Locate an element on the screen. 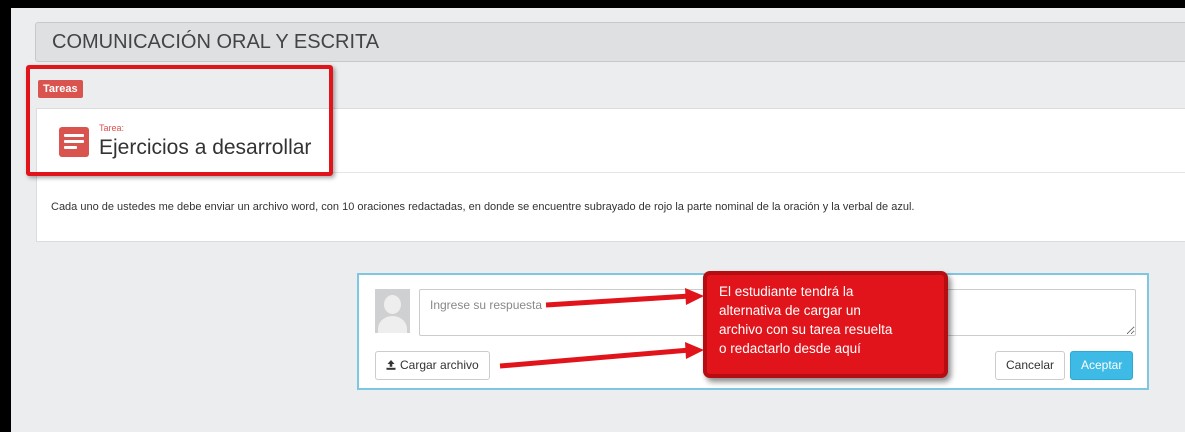  annotation-line: o redactarlo desde aquí is located at coordinates (790, 348).